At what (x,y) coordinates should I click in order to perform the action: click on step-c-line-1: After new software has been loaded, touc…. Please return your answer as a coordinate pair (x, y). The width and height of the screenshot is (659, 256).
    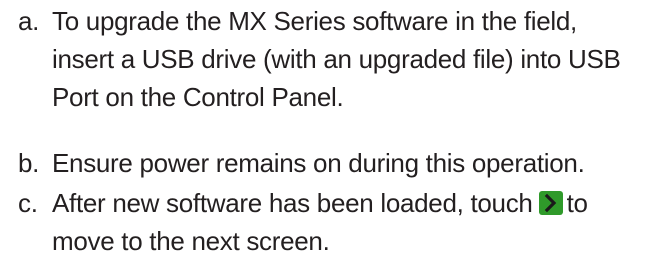
    Looking at the image, I should click on (320, 203).